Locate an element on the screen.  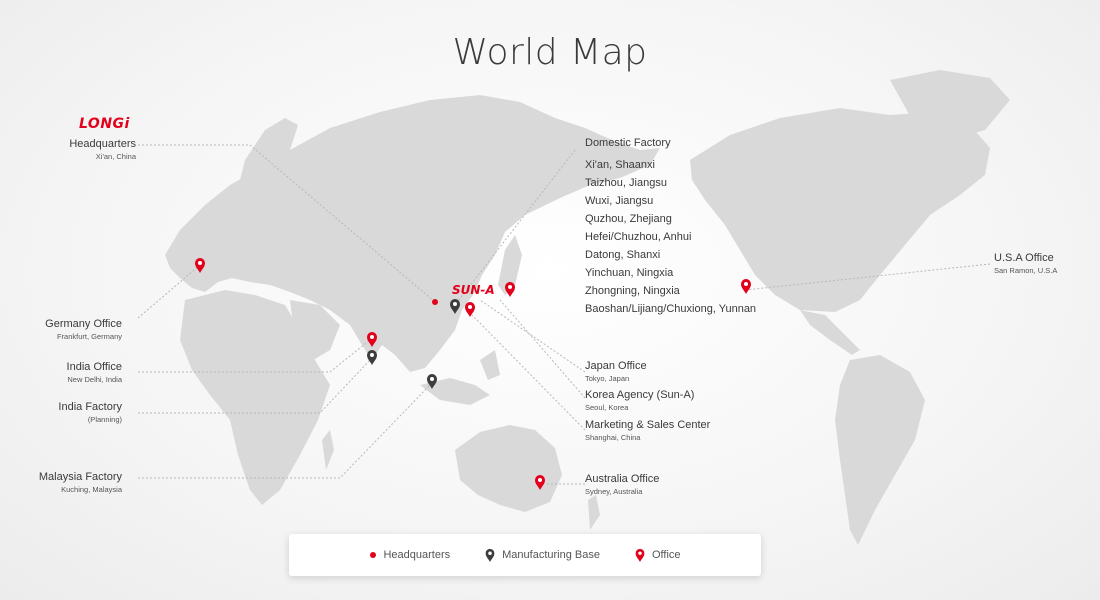
domestic-factory-title: Domestic Factory is located at coordinates (628, 143).